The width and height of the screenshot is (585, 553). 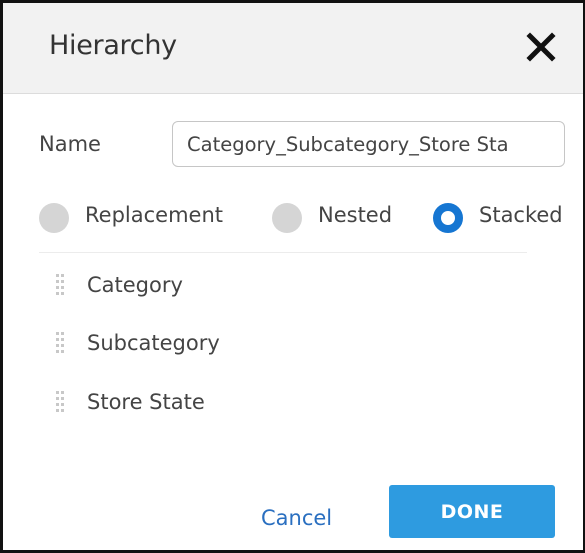 What do you see at coordinates (283, 404) in the screenshot?
I see `level-item-store-state: Store State` at bounding box center [283, 404].